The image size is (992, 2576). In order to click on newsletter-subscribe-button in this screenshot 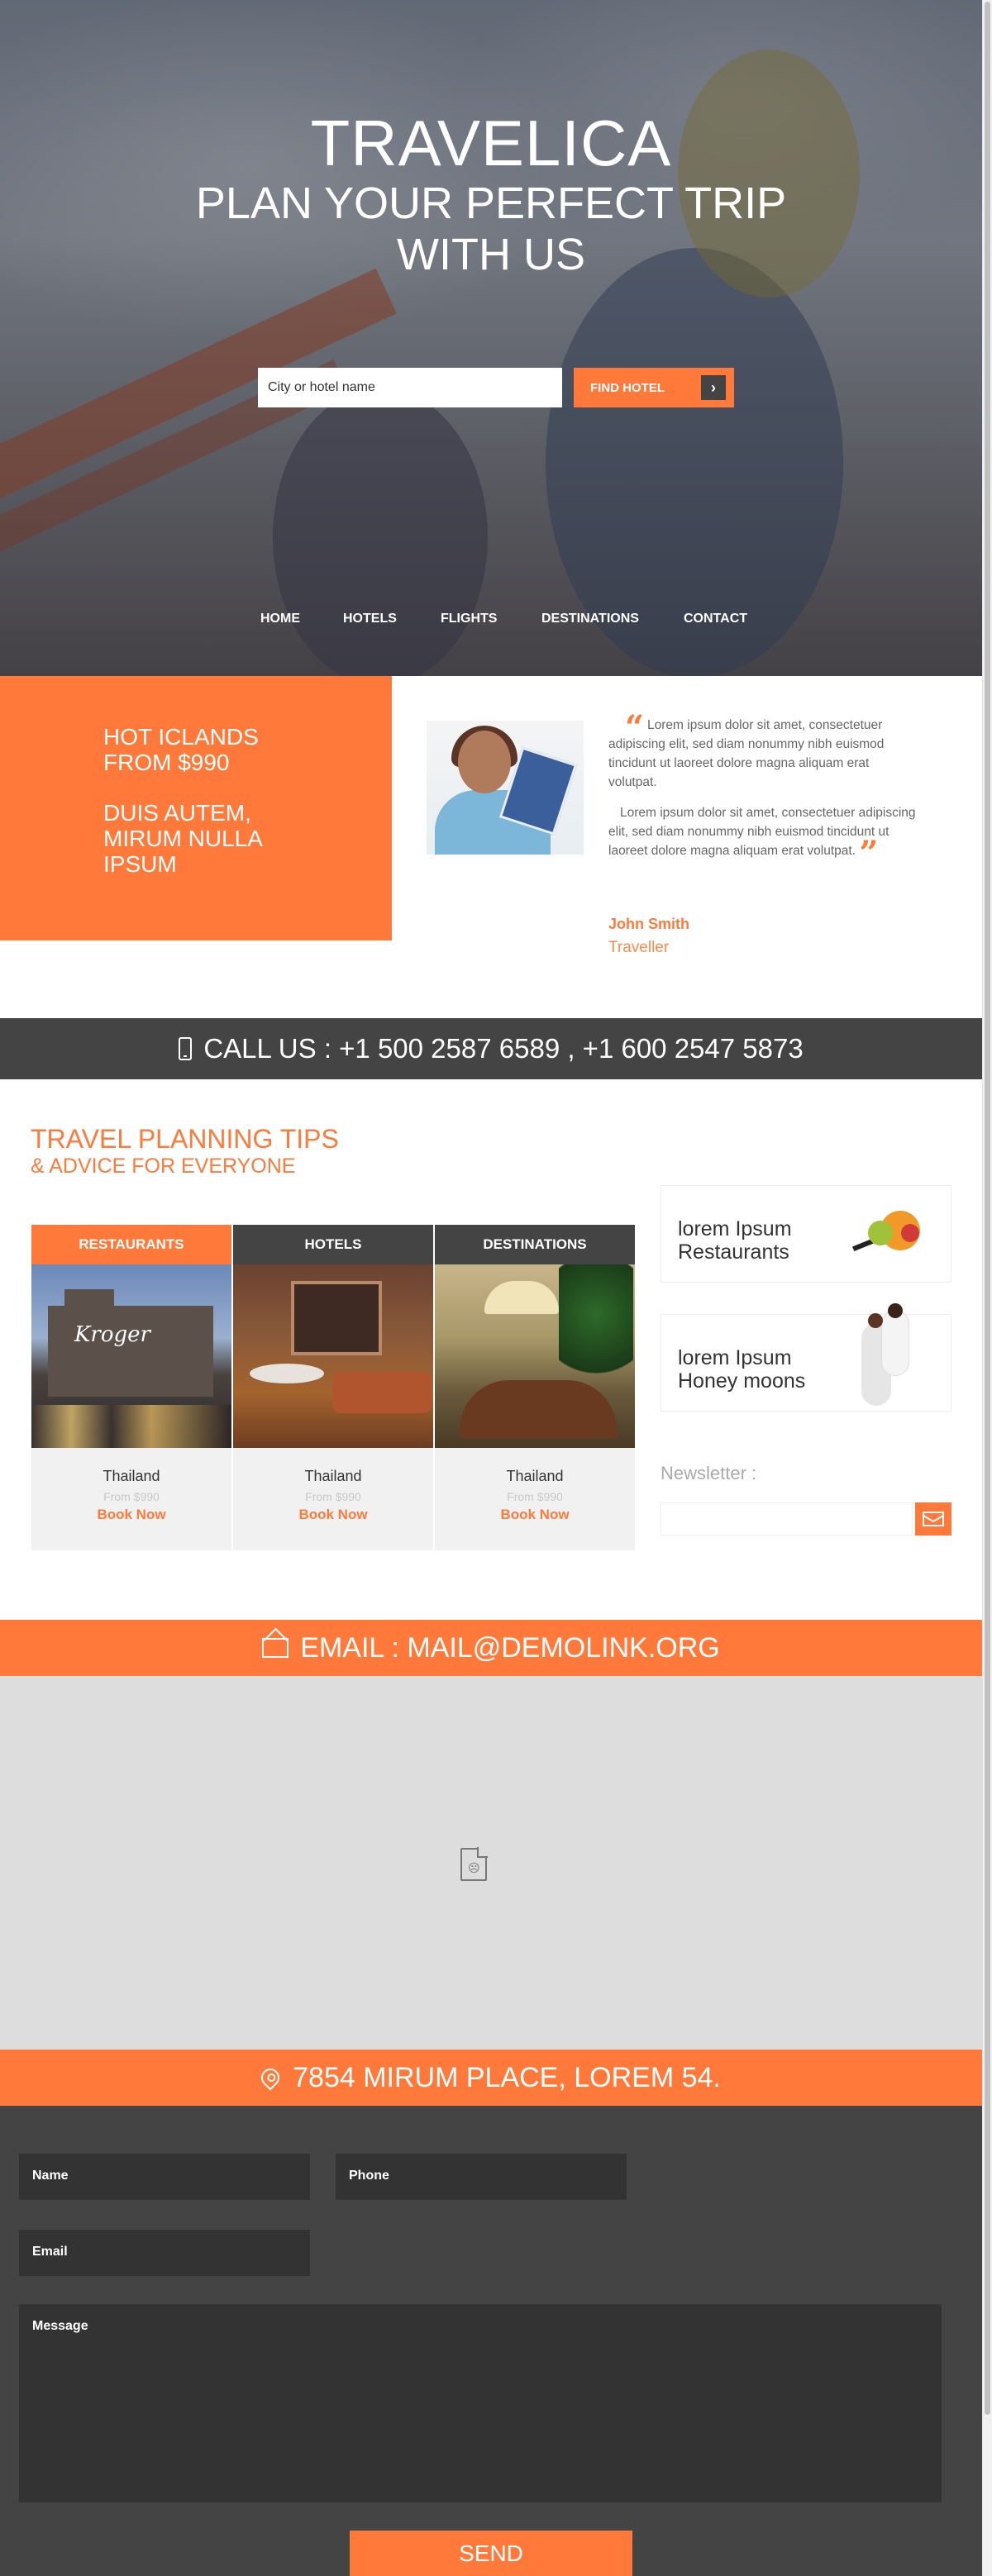, I will do `click(933, 1519)`.